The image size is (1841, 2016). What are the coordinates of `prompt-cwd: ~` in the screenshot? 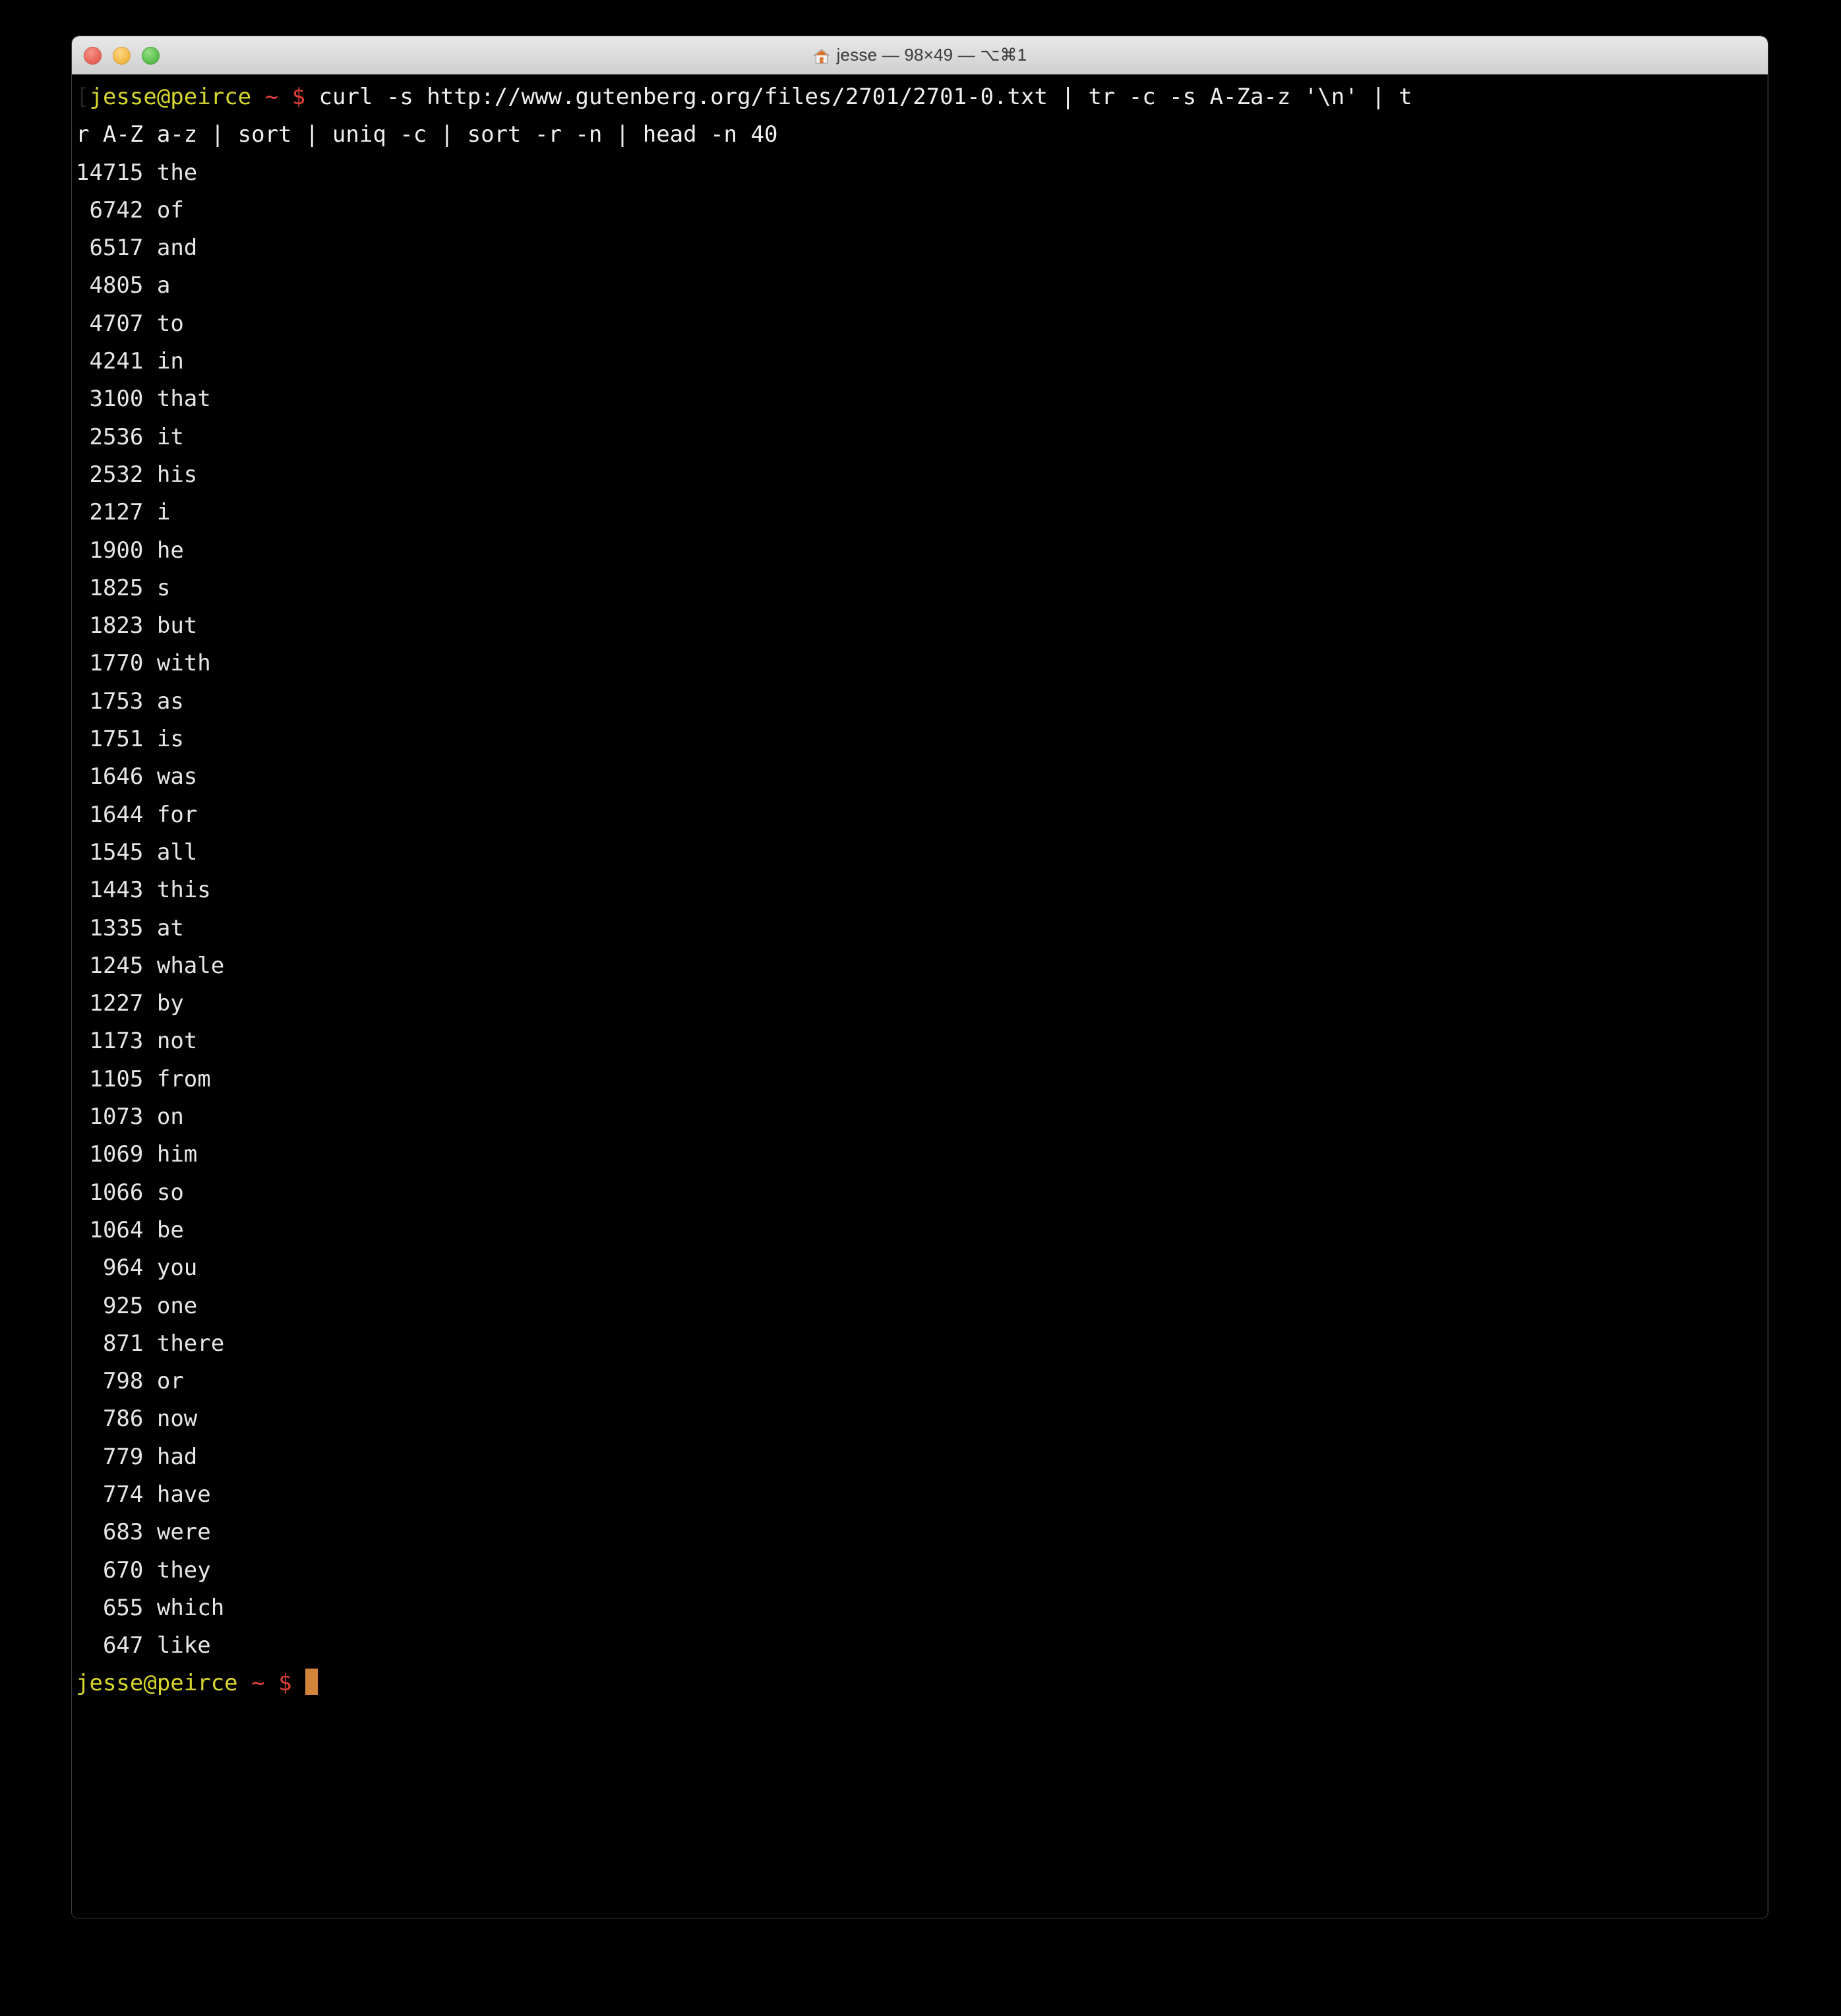 It's located at (258, 1683).